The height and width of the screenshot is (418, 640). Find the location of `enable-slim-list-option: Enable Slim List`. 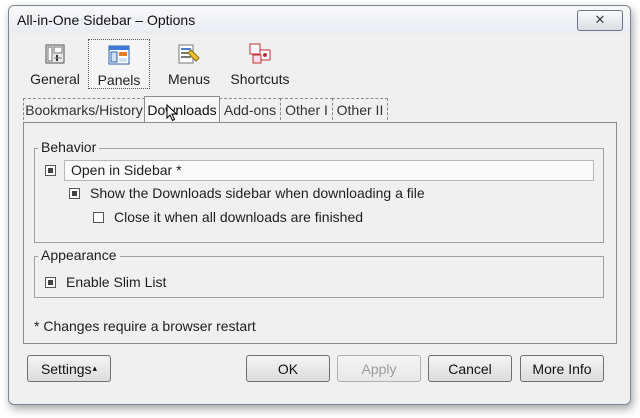

enable-slim-list-option: Enable Slim List is located at coordinates (105, 282).